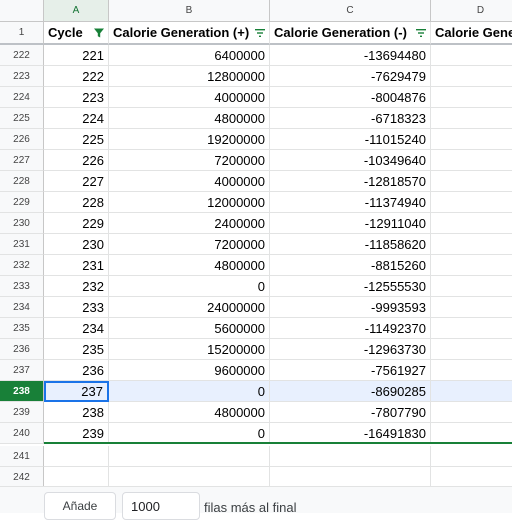 The image size is (512, 520). I want to click on cell-cycle: 229, so click(76, 223).